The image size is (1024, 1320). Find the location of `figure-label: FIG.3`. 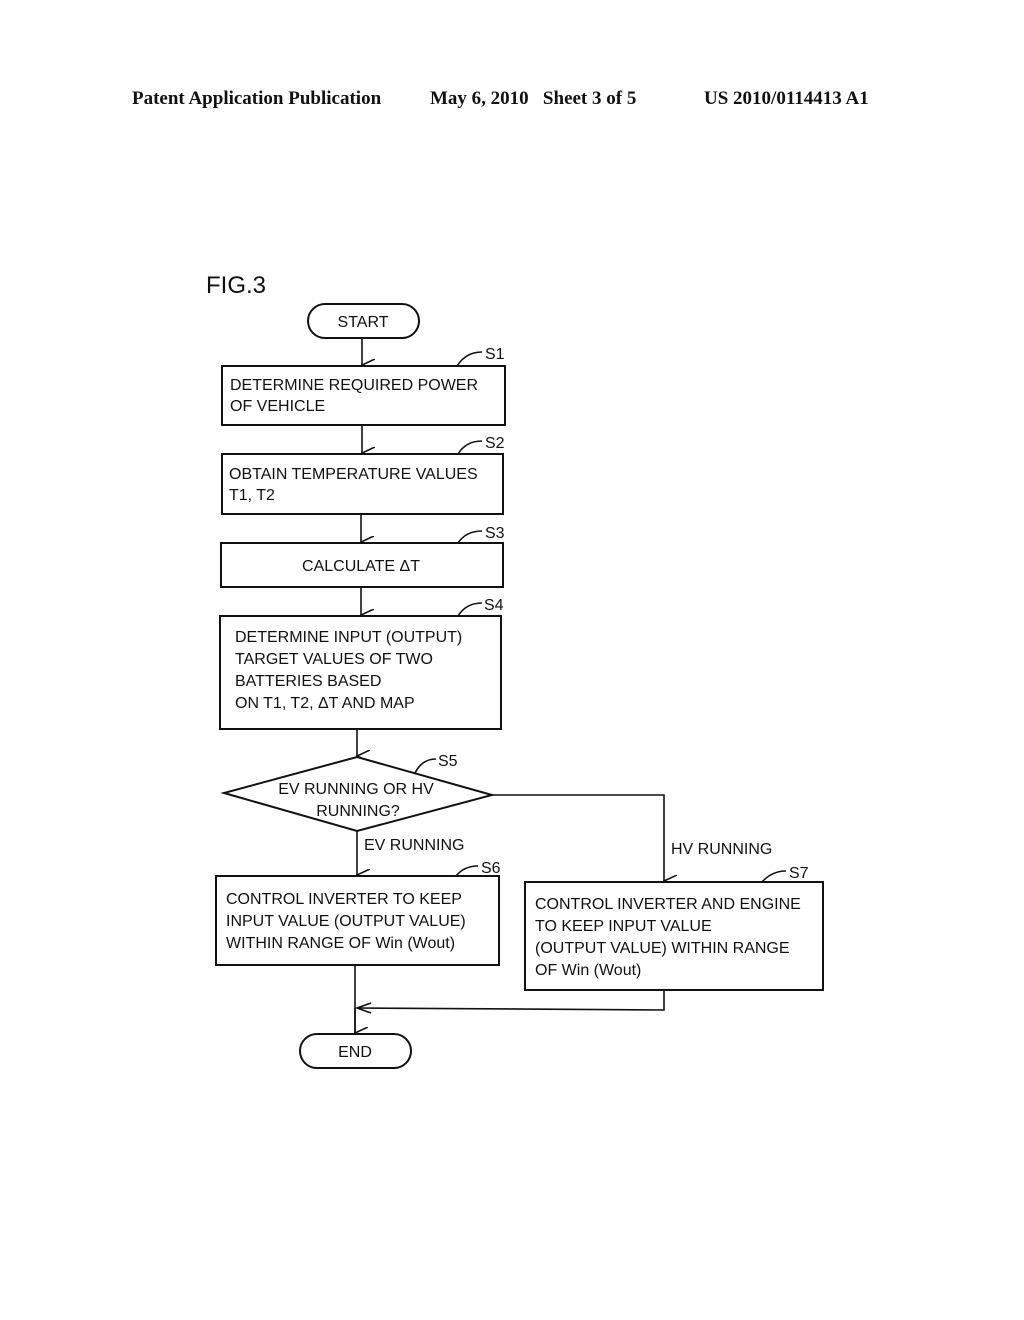

figure-label: FIG.3 is located at coordinates (236, 285).